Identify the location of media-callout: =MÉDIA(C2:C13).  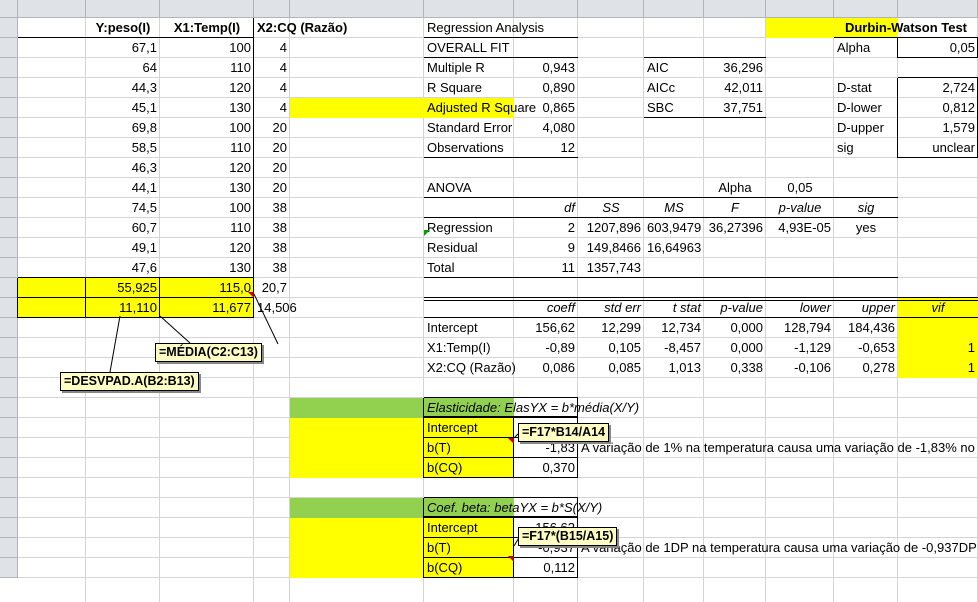
(208, 352).